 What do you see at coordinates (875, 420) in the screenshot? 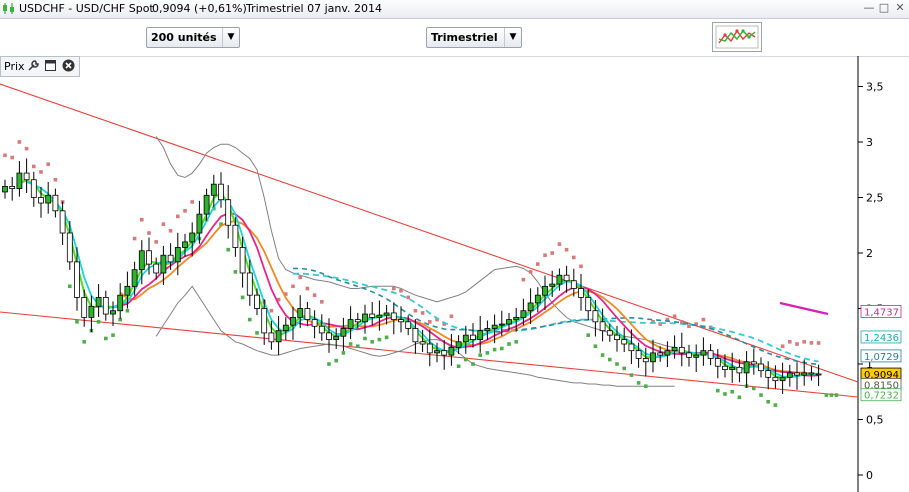
I see `y-tick-label: 0,5` at bounding box center [875, 420].